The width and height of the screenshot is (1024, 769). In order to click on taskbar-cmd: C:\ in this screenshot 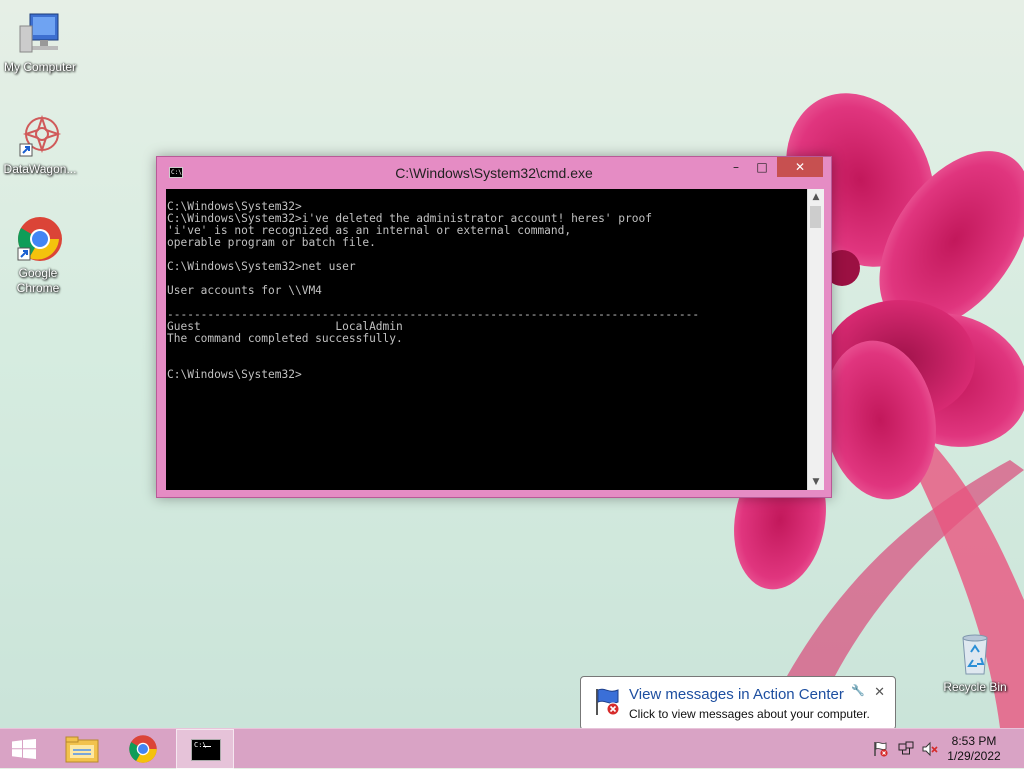, I will do `click(205, 749)`.